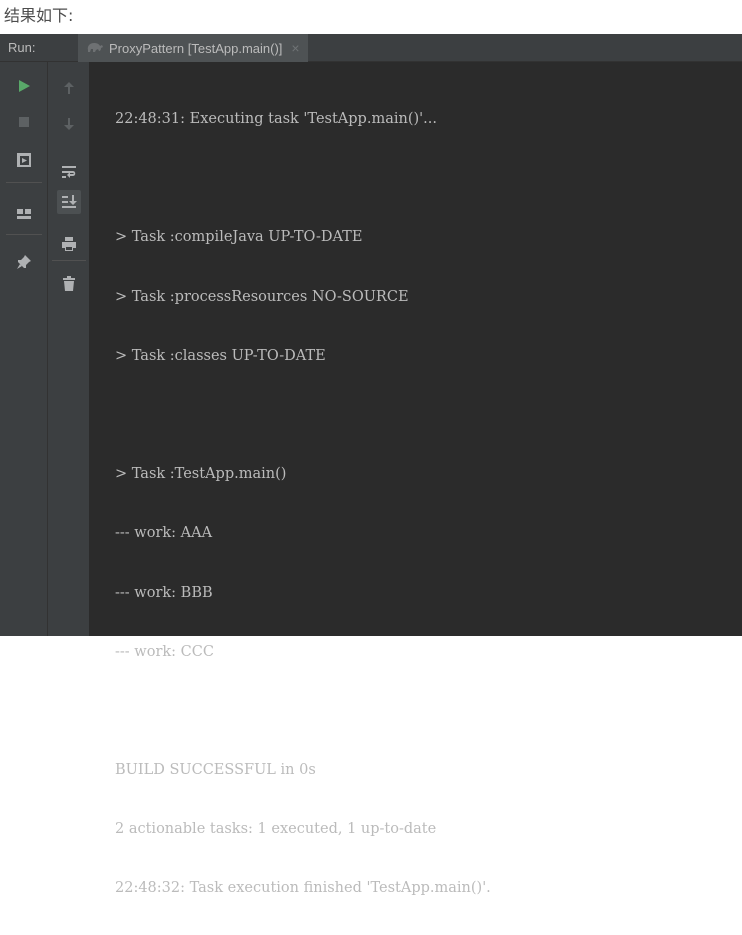 Image resolution: width=742 pixels, height=935 pixels. Describe the element at coordinates (262, 296) in the screenshot. I see `console-line: > Task :processResources NO-SOURCE` at that location.